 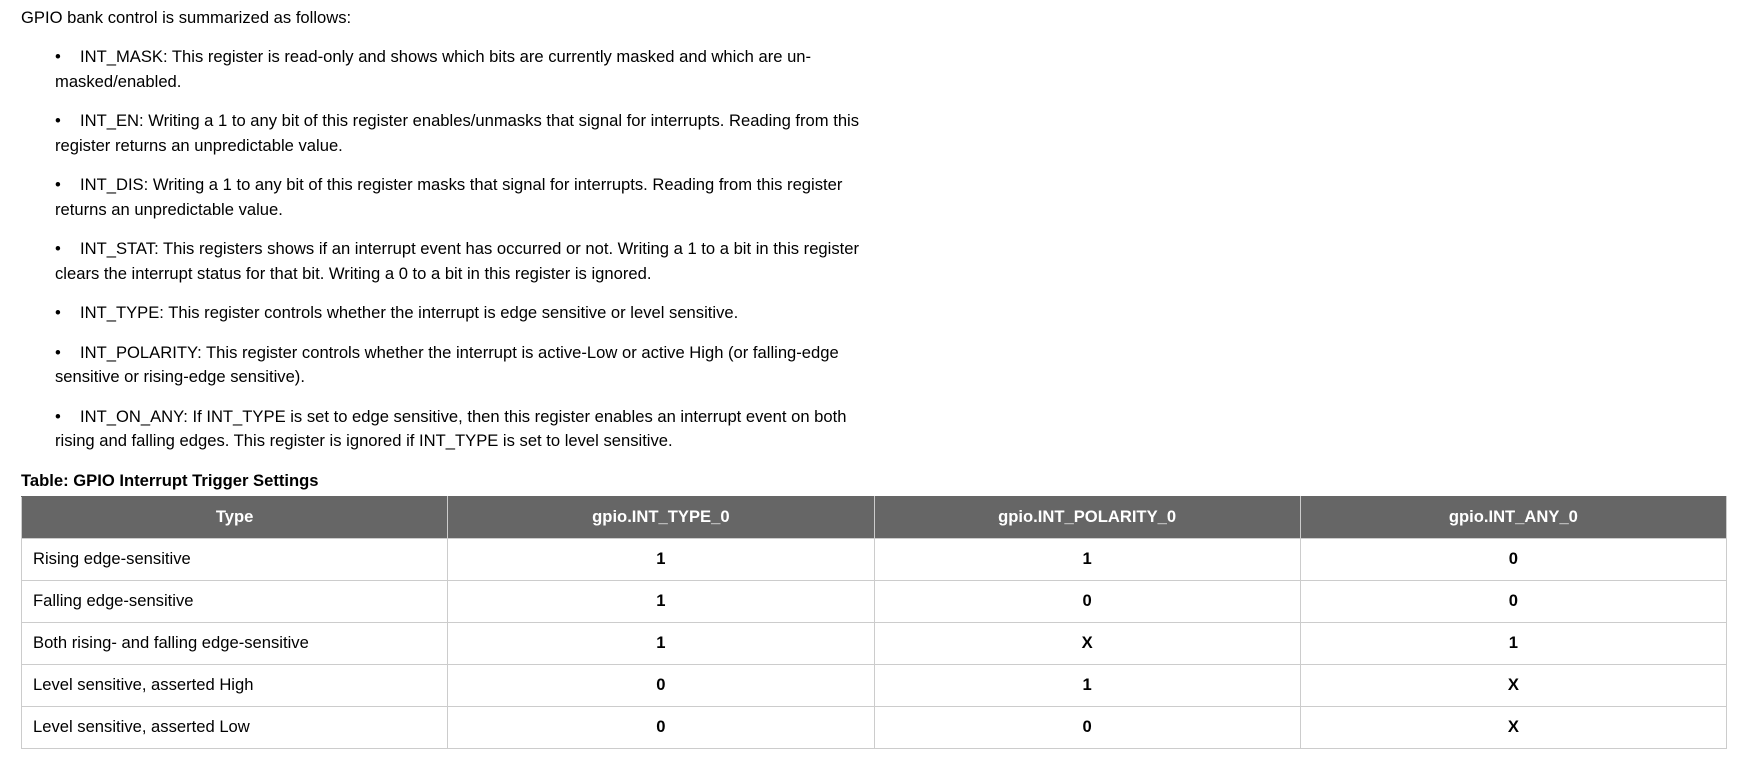 What do you see at coordinates (1513, 643) in the screenshot?
I see `int-any-cell: 1` at bounding box center [1513, 643].